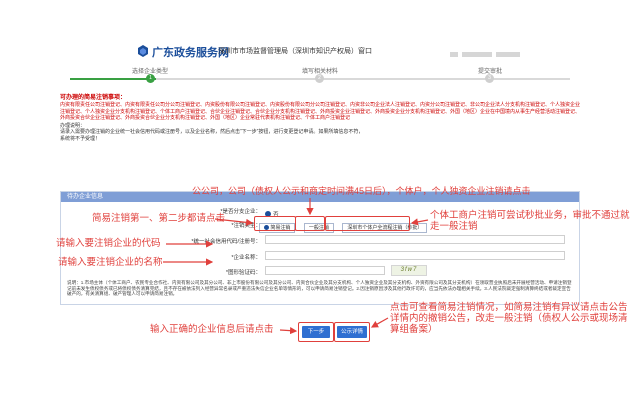 The width and height of the screenshot is (640, 400). What do you see at coordinates (234, 222) in the screenshot?
I see `arrow-simple-cancel` at bounding box center [234, 222].